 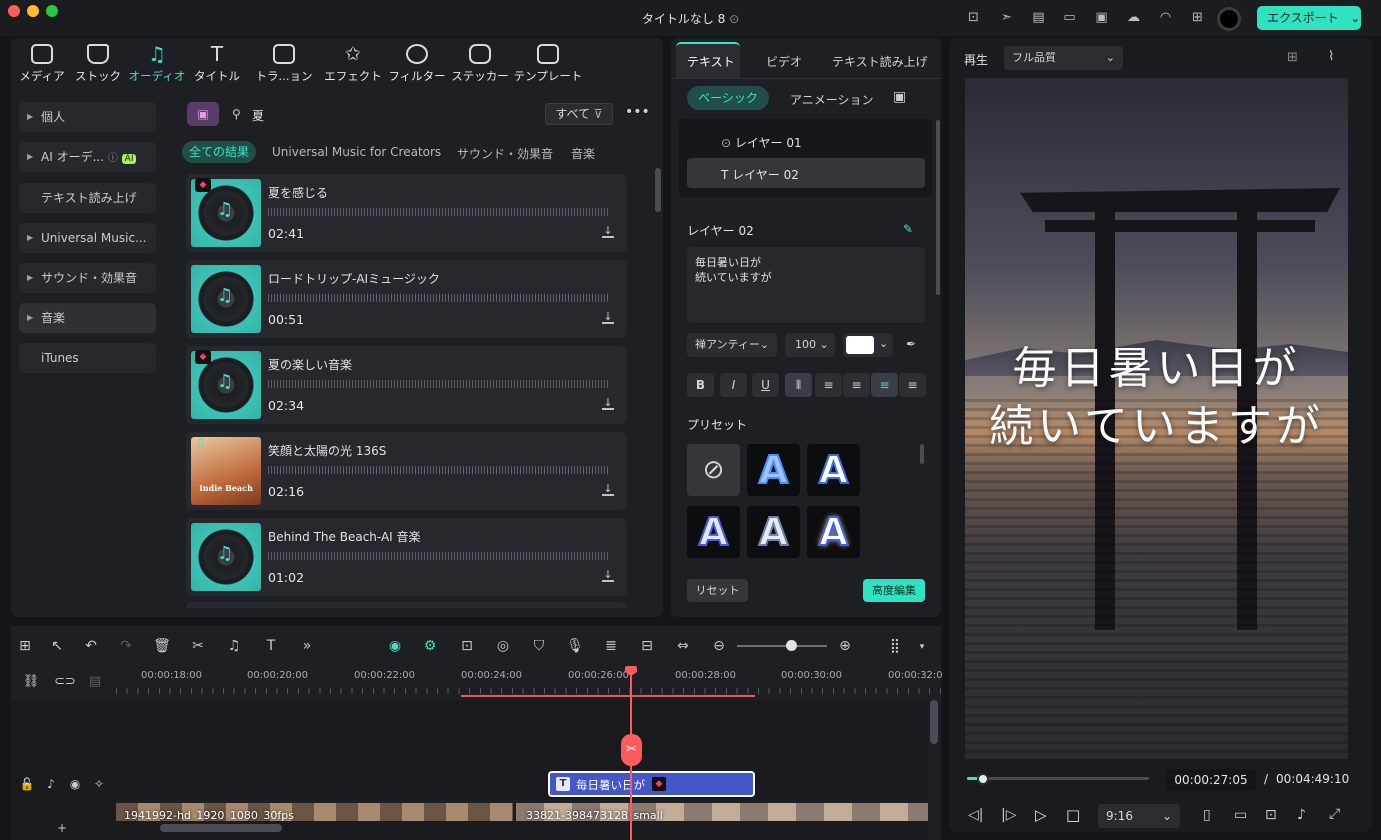 I want to click on cloud-upload-icon: ☁, so click(x=1133, y=17).